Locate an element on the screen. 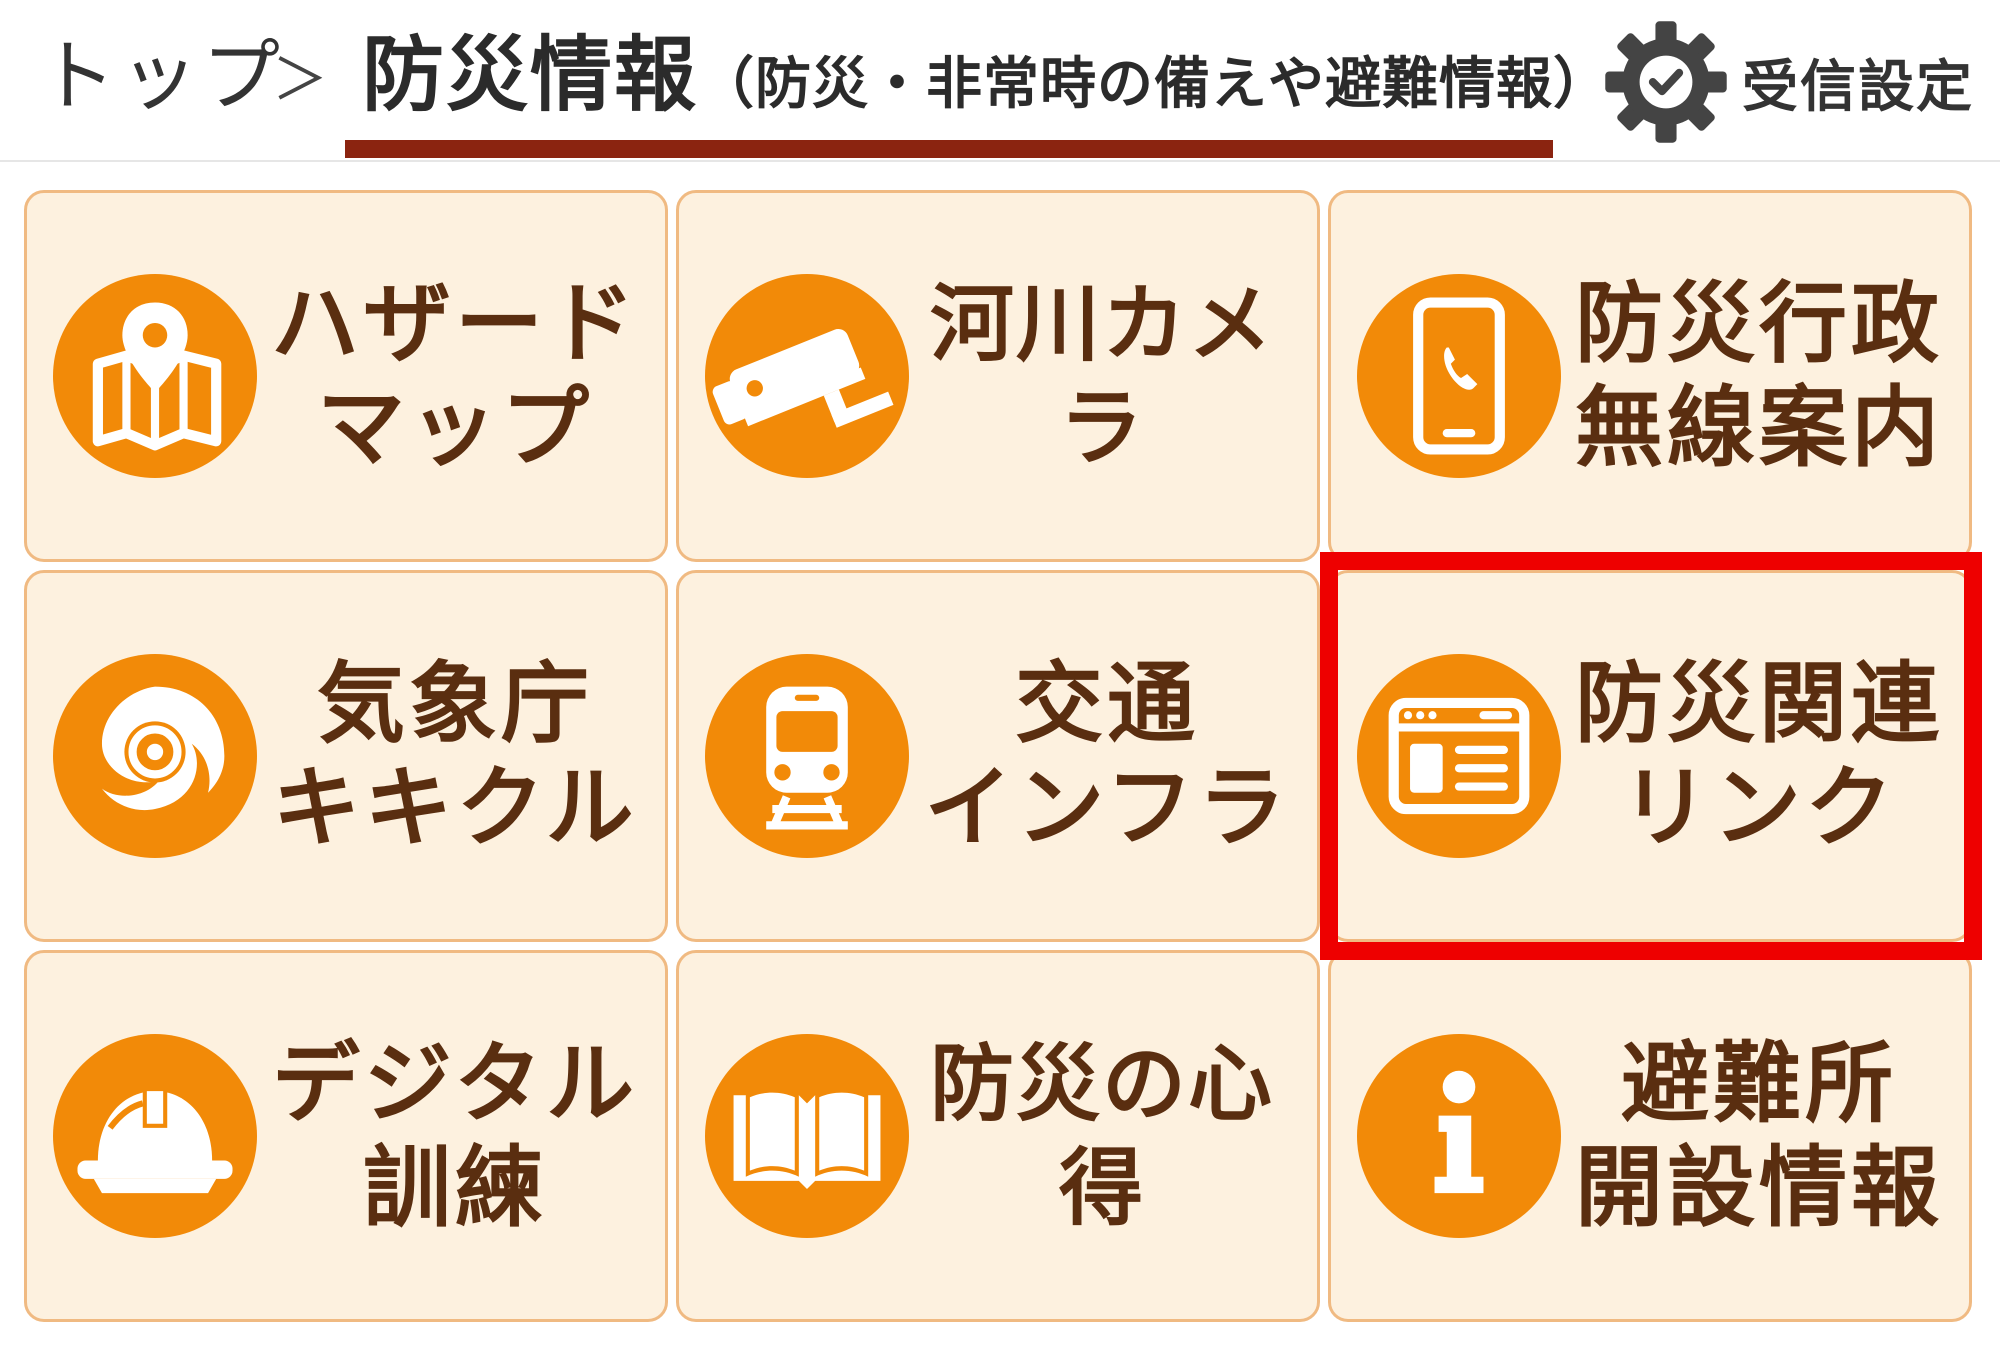  active-tab-underline is located at coordinates (949, 149).